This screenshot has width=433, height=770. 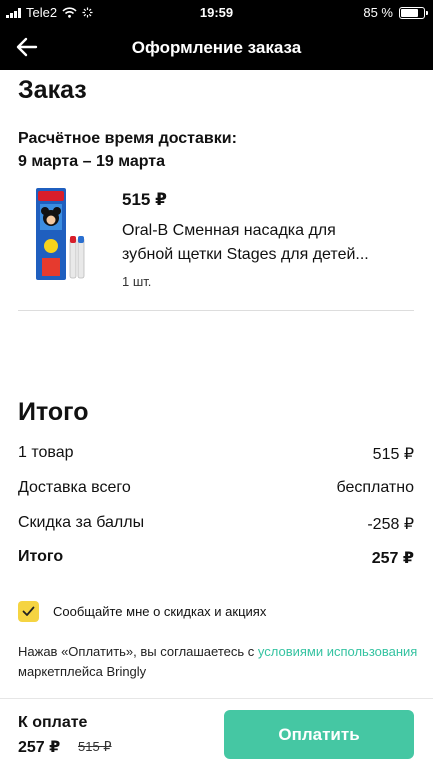 What do you see at coordinates (392, 558) in the screenshot?
I see `summary-row-value: 257 ₽` at bounding box center [392, 558].